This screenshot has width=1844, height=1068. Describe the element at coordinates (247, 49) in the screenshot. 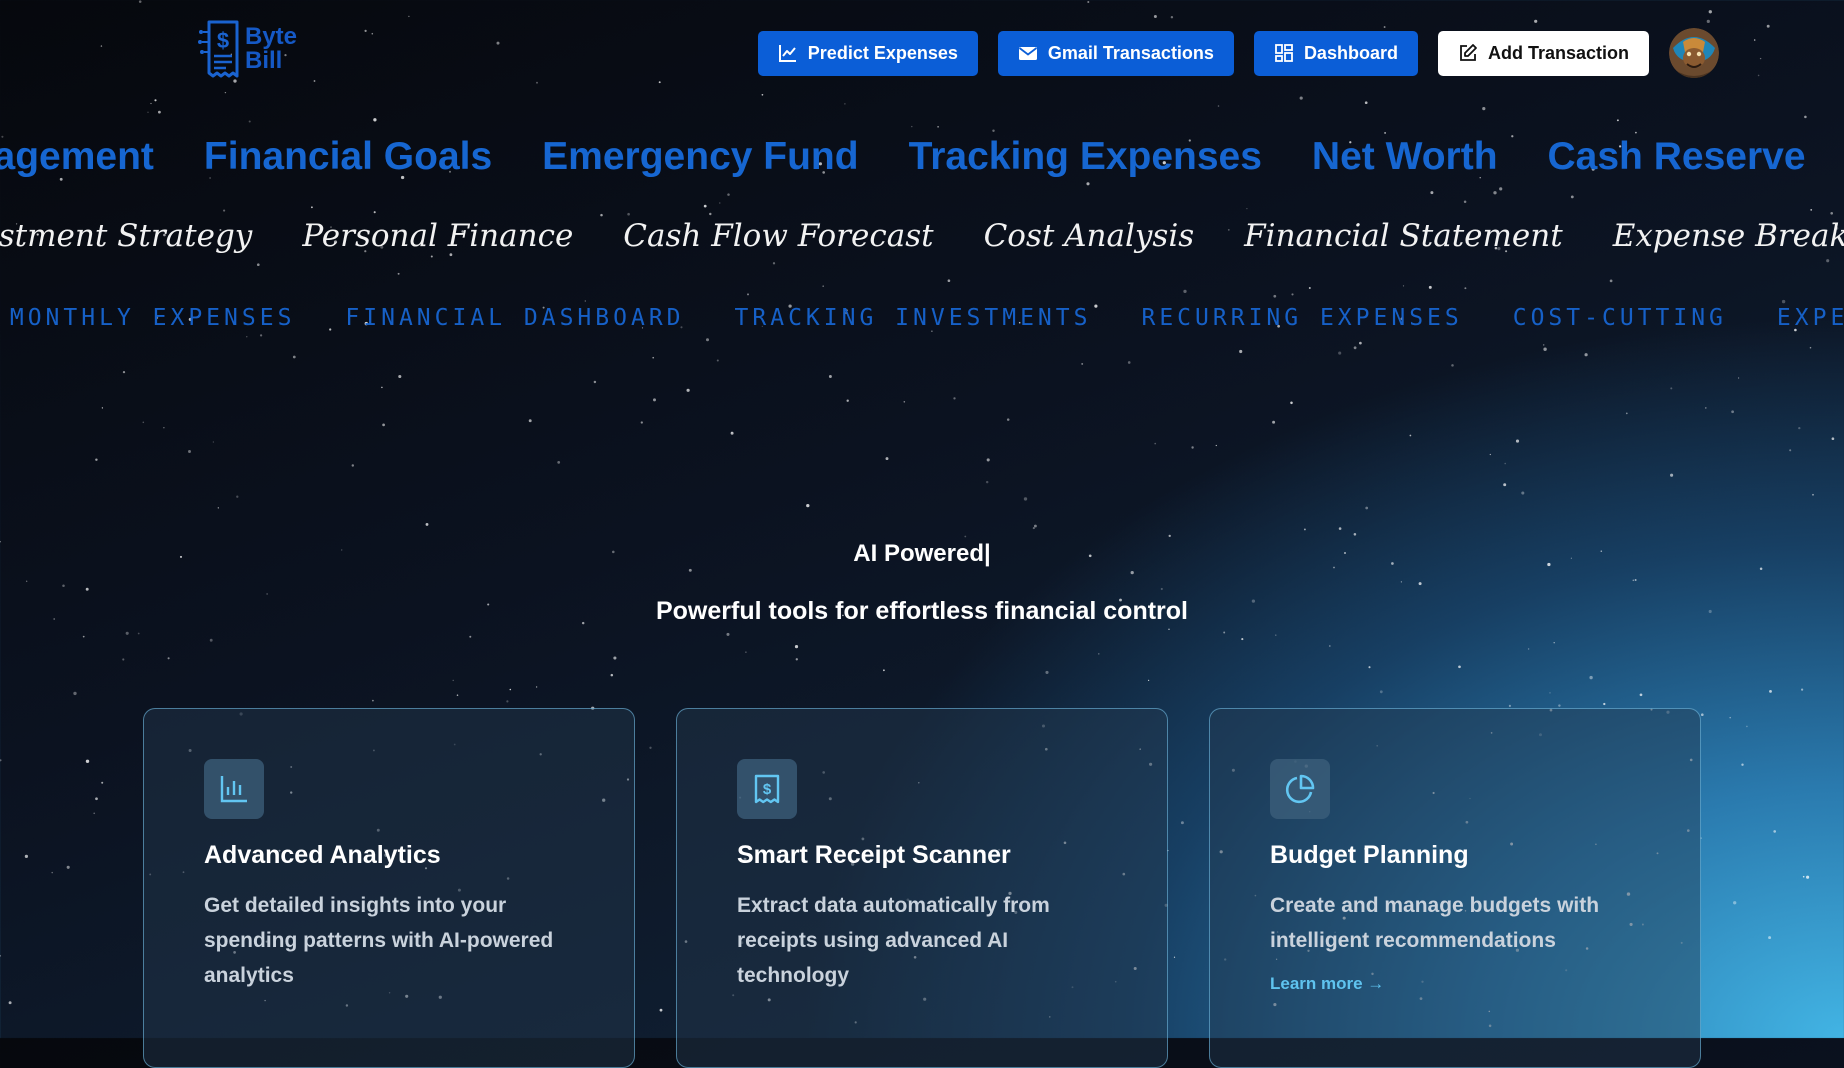

I see `logo: $ Byte Bill` at that location.